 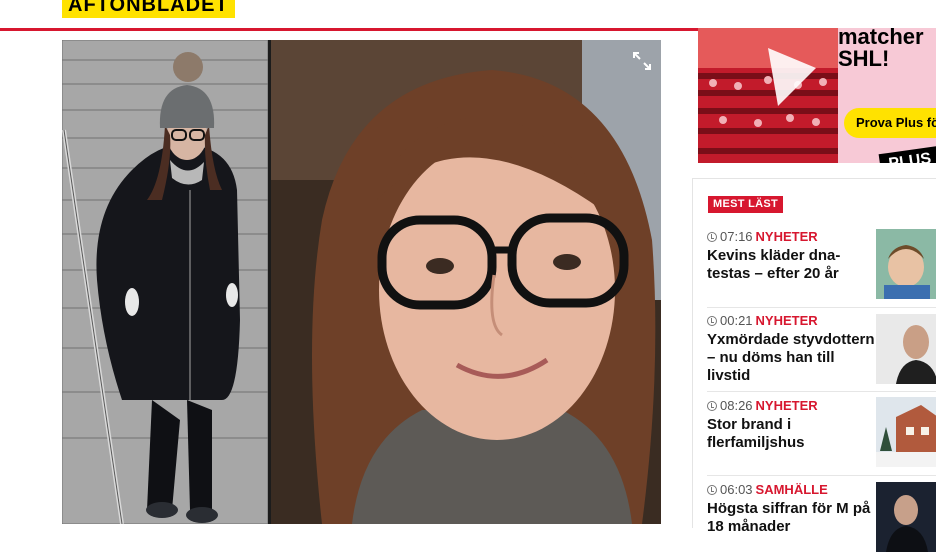 What do you see at coordinates (881, 38) in the screenshot?
I see `ad-headline-line1: matcher` at bounding box center [881, 38].